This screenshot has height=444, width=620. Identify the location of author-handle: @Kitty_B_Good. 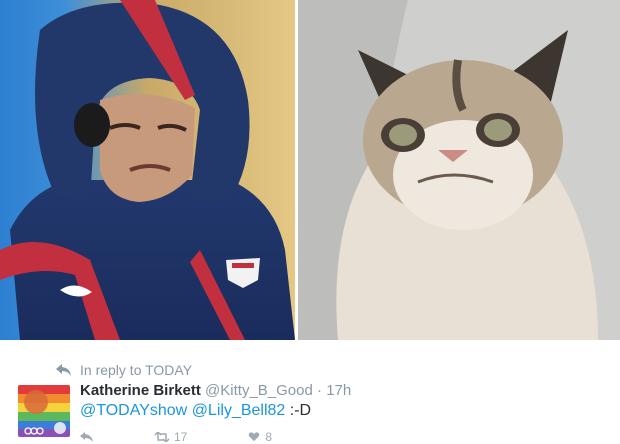
(259, 390).